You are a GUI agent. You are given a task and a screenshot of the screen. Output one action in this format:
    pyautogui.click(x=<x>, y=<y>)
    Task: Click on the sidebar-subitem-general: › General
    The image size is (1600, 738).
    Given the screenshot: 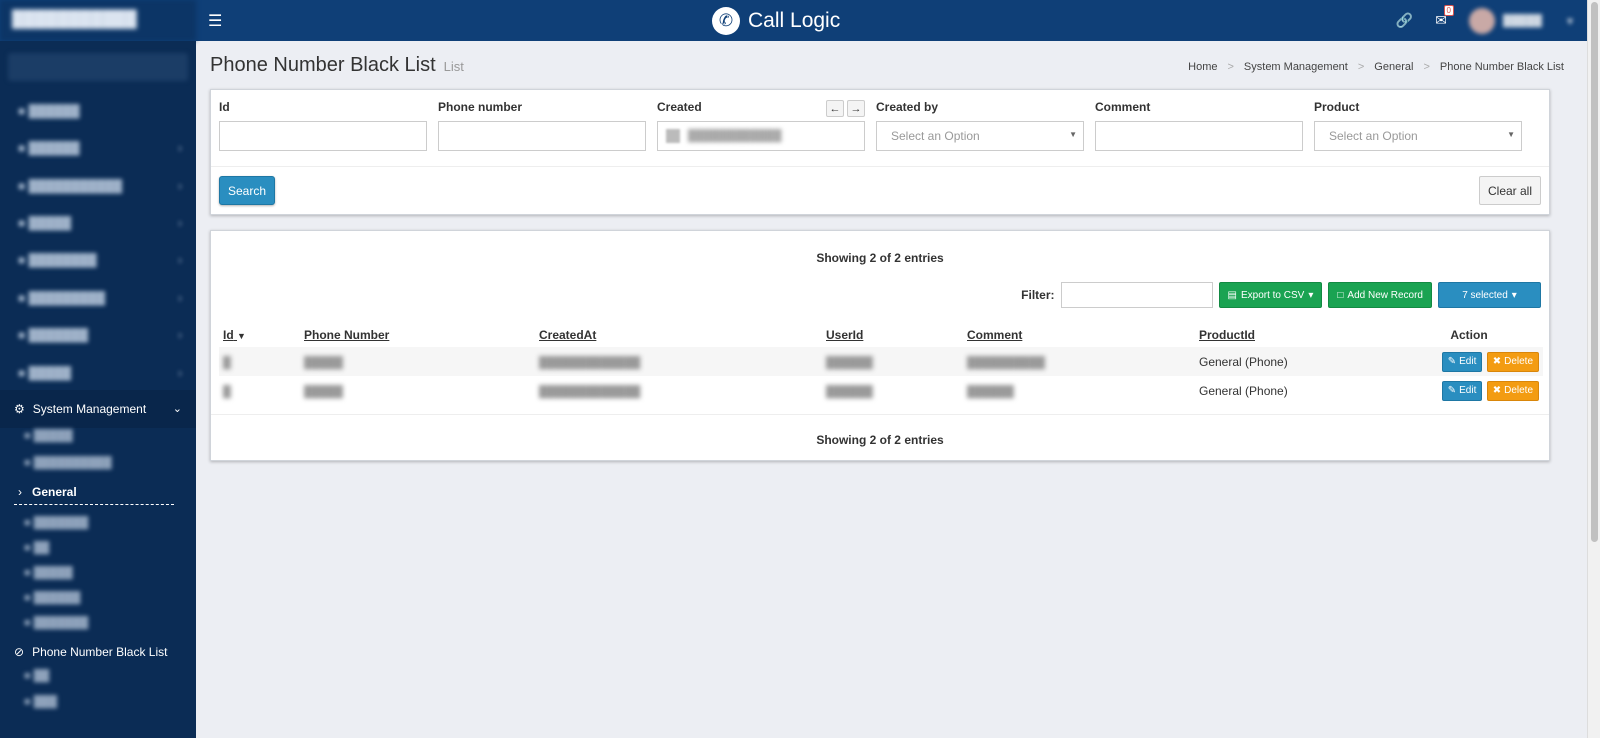 What is the action you would take?
    pyautogui.click(x=94, y=495)
    